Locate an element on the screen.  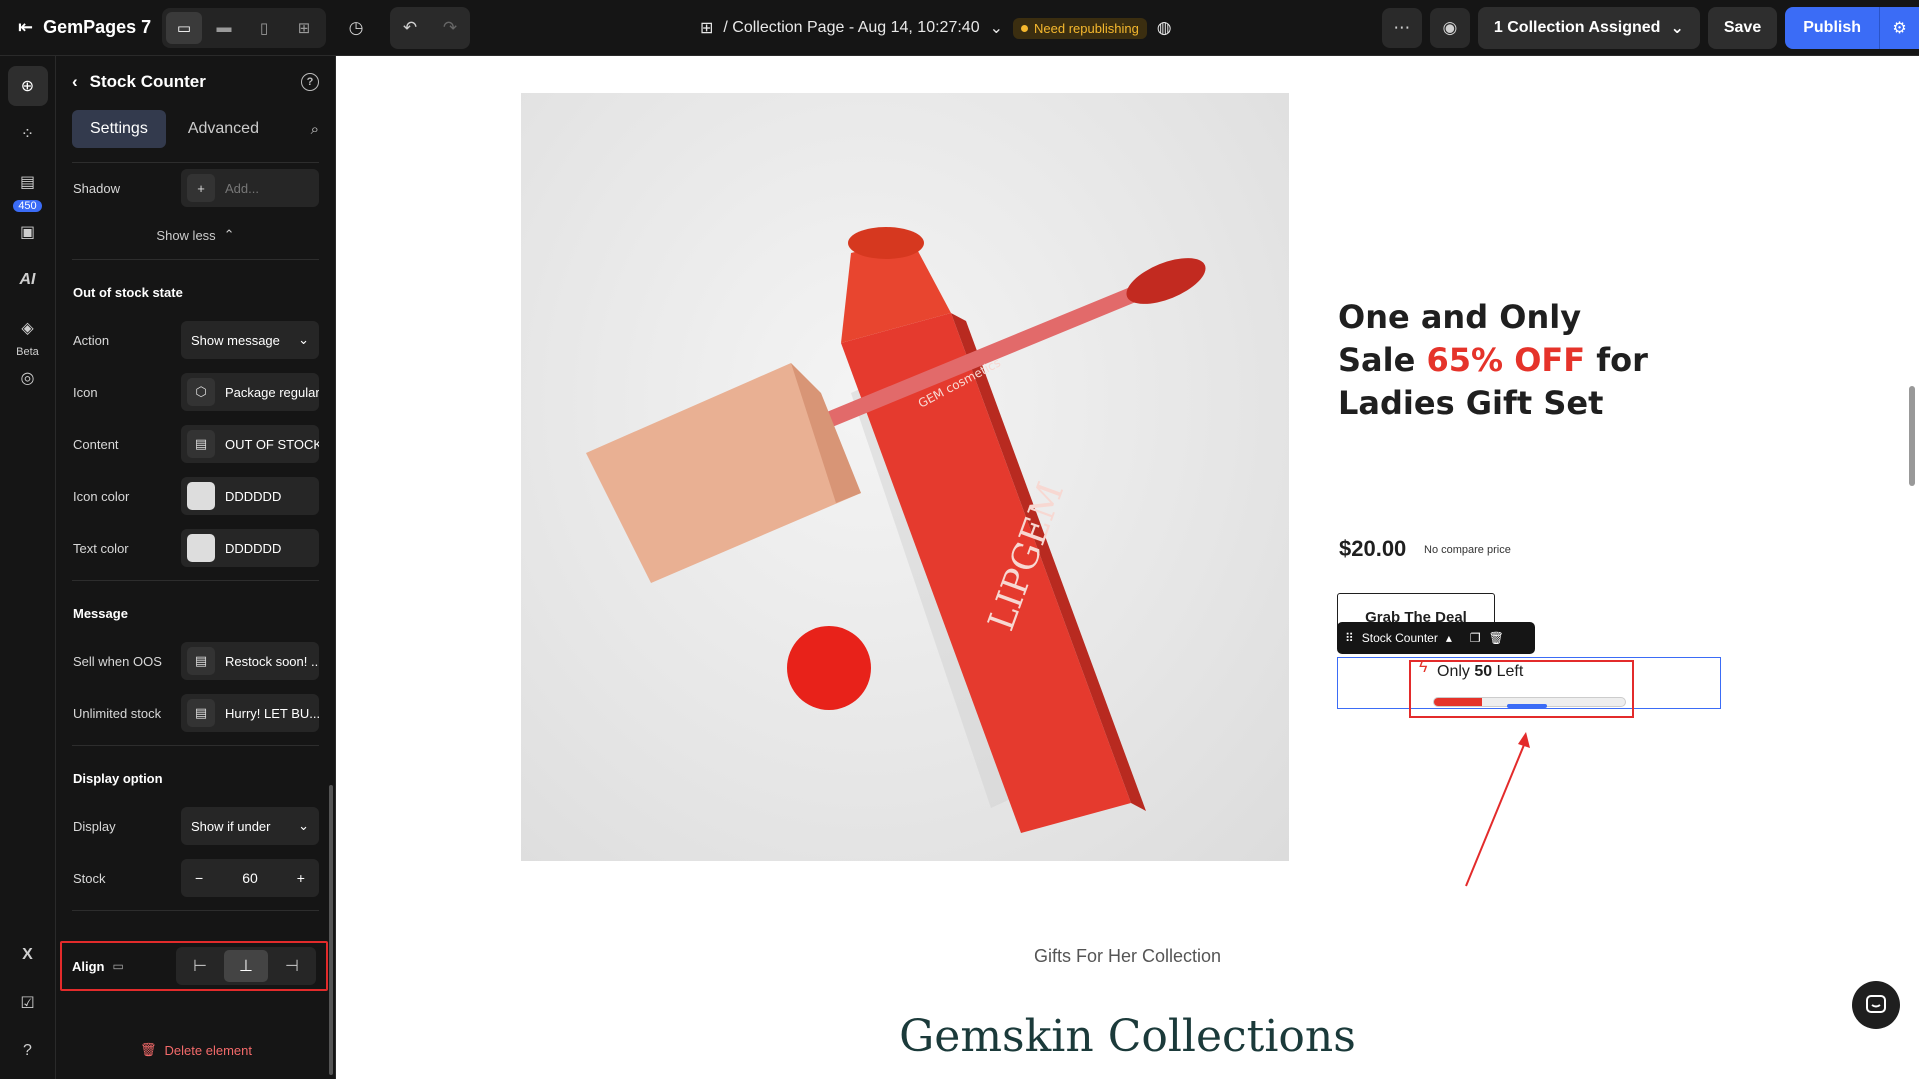
compare-price: No compare price is located at coordinates (1467, 550).